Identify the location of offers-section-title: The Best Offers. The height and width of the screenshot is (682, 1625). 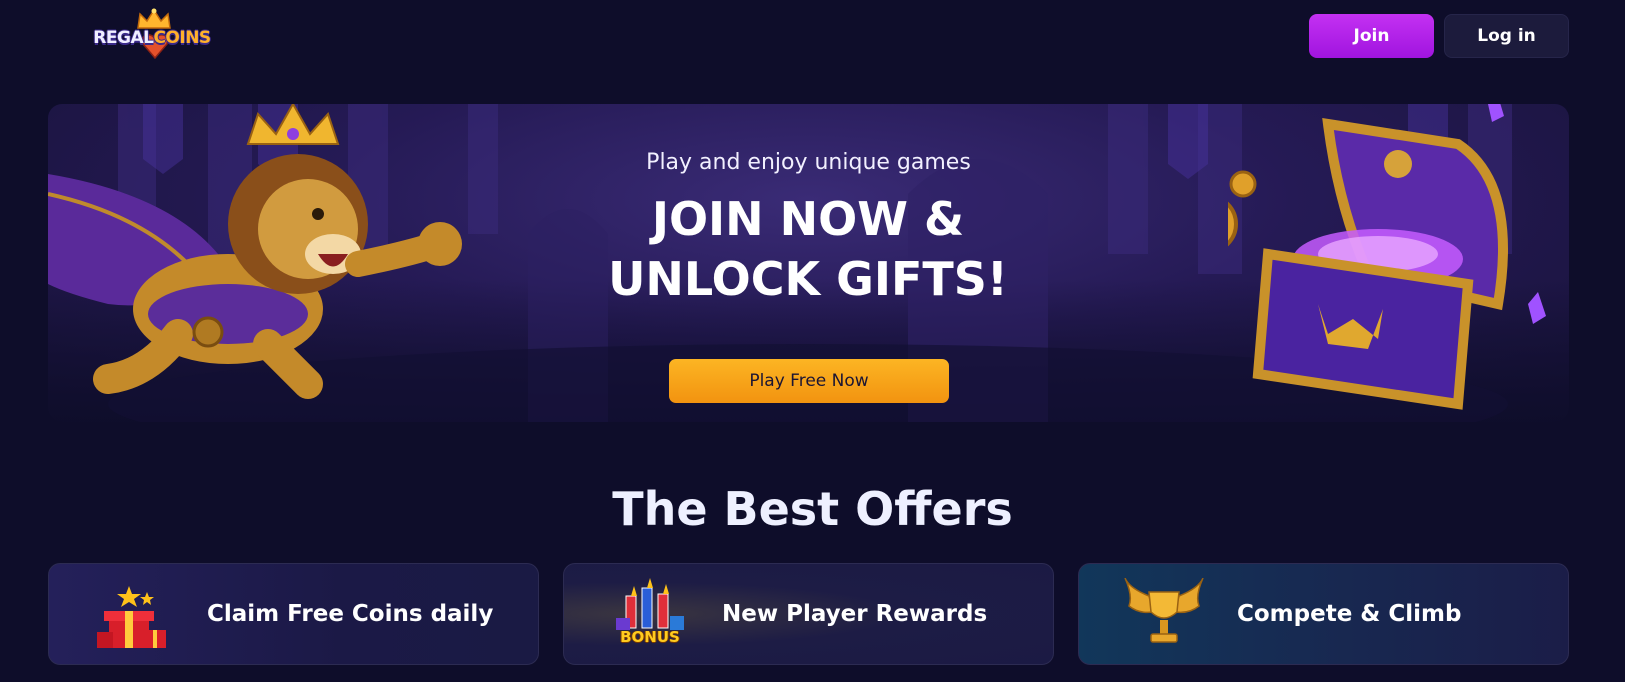
(812, 509).